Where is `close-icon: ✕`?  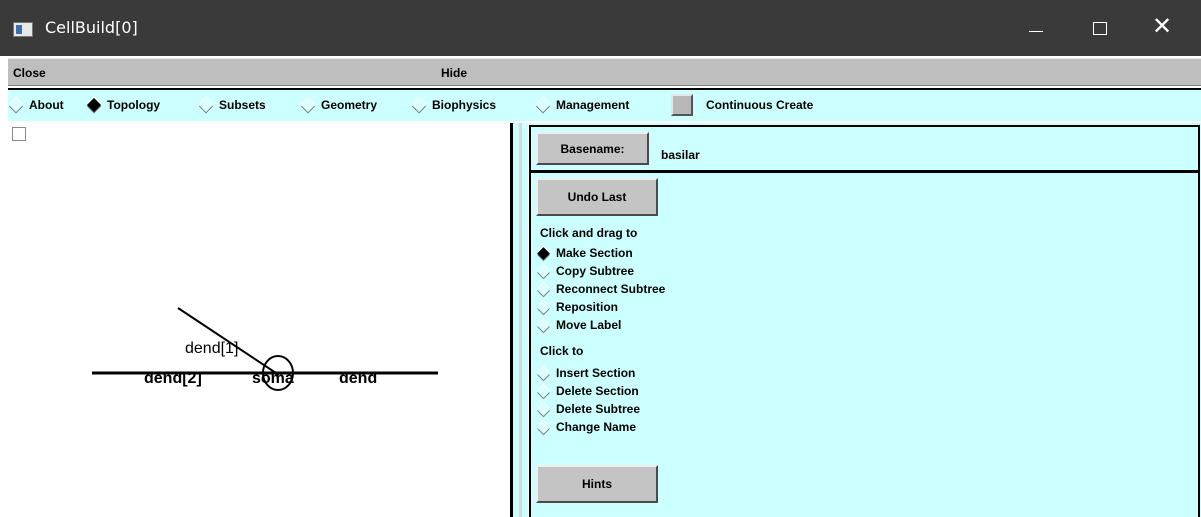 close-icon: ✕ is located at coordinates (1162, 26).